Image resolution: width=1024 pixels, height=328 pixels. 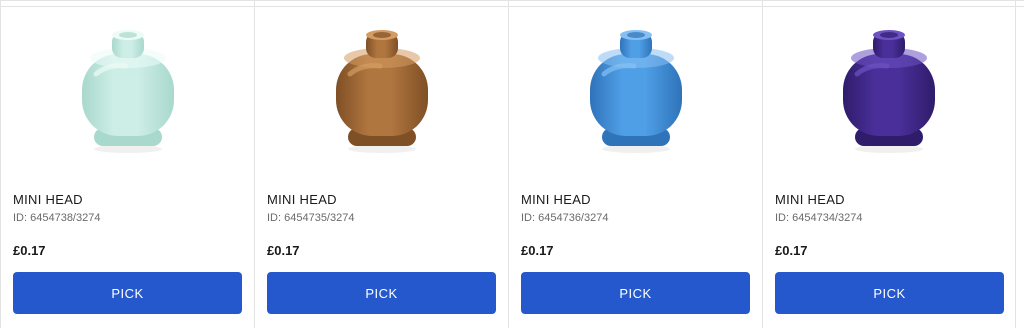 I want to click on product-id: ID: 6454736/3274, so click(x=565, y=218).